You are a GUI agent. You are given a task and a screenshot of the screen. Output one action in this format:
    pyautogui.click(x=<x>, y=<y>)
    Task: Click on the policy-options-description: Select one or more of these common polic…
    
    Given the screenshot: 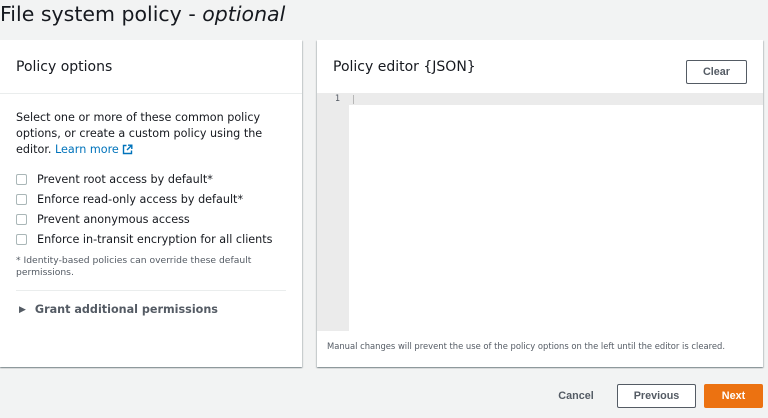 What is the action you would take?
    pyautogui.click(x=149, y=135)
    